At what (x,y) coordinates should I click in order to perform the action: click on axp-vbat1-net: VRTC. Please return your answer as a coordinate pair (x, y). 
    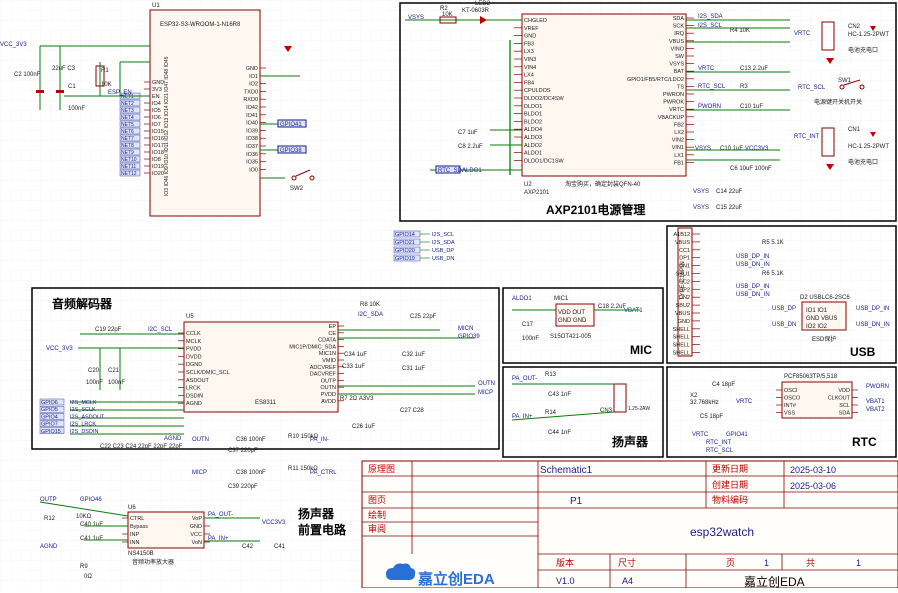
    Looking at the image, I should click on (706, 69).